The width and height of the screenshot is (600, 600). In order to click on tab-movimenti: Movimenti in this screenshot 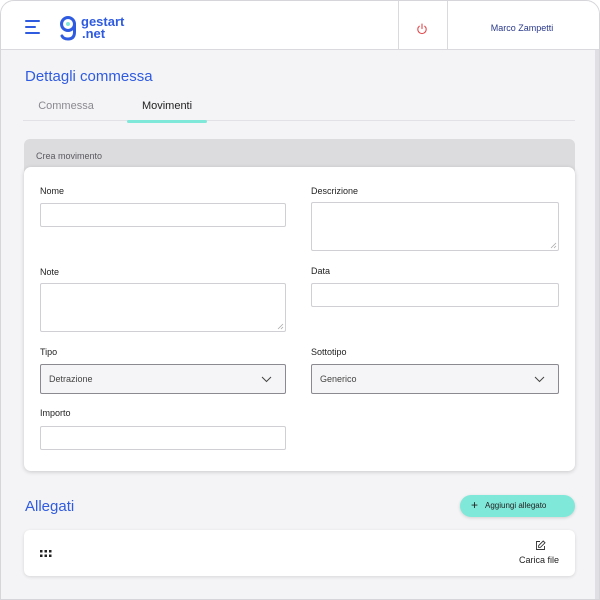, I will do `click(167, 111)`.